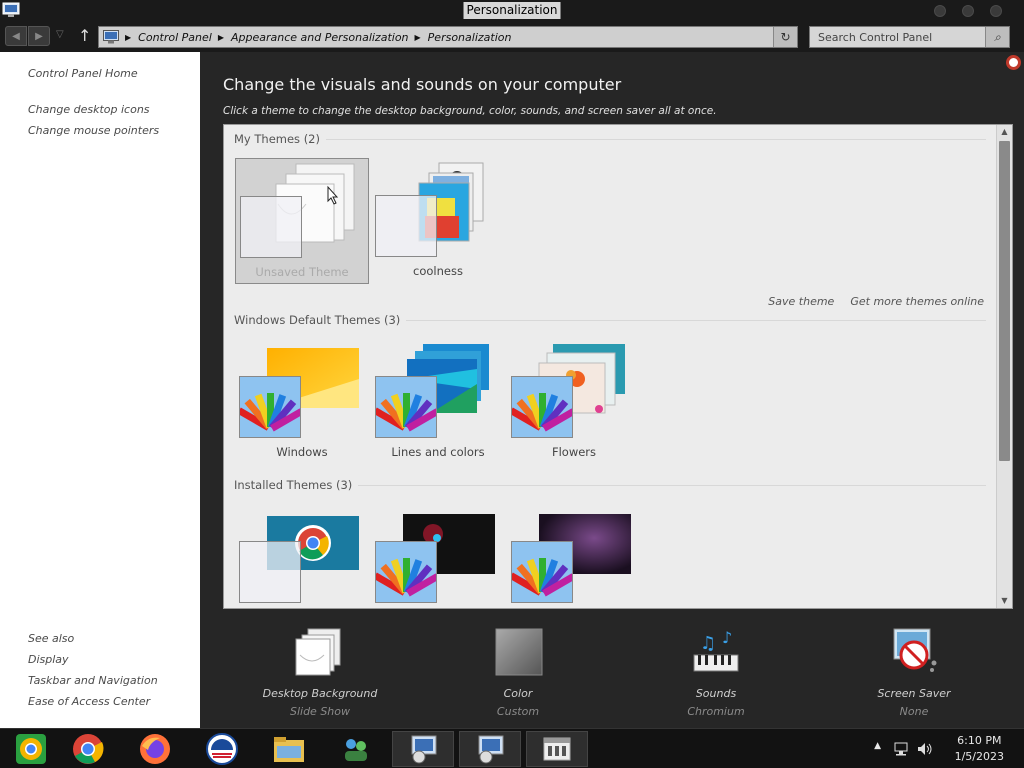 Image resolution: width=1024 pixels, height=768 pixels. I want to click on help-icon, so click(1013, 62).